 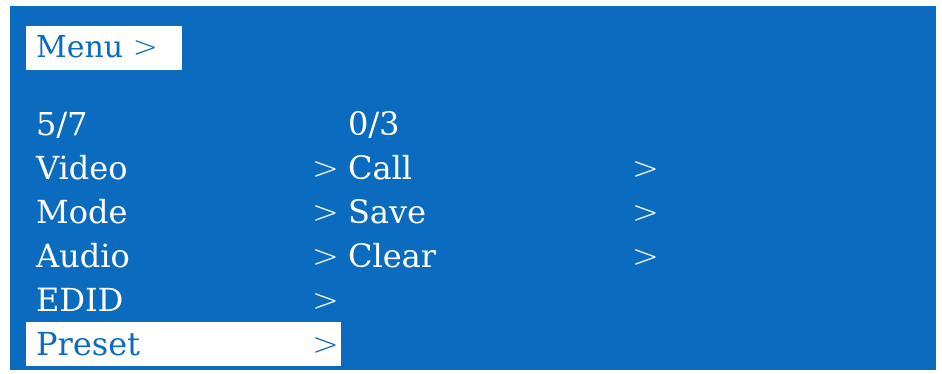 I want to click on submenu-item-label: Clear, so click(x=392, y=256).